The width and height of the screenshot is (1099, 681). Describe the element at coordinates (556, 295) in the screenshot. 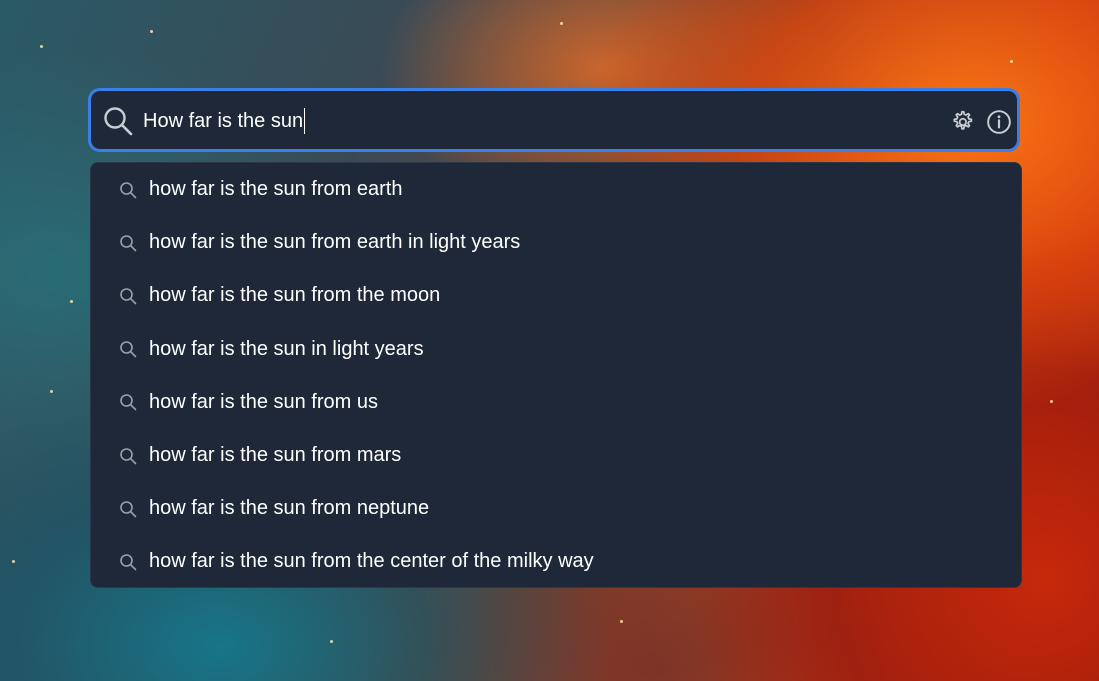

I see `suggestion-item: how far is the sun from the moon` at that location.